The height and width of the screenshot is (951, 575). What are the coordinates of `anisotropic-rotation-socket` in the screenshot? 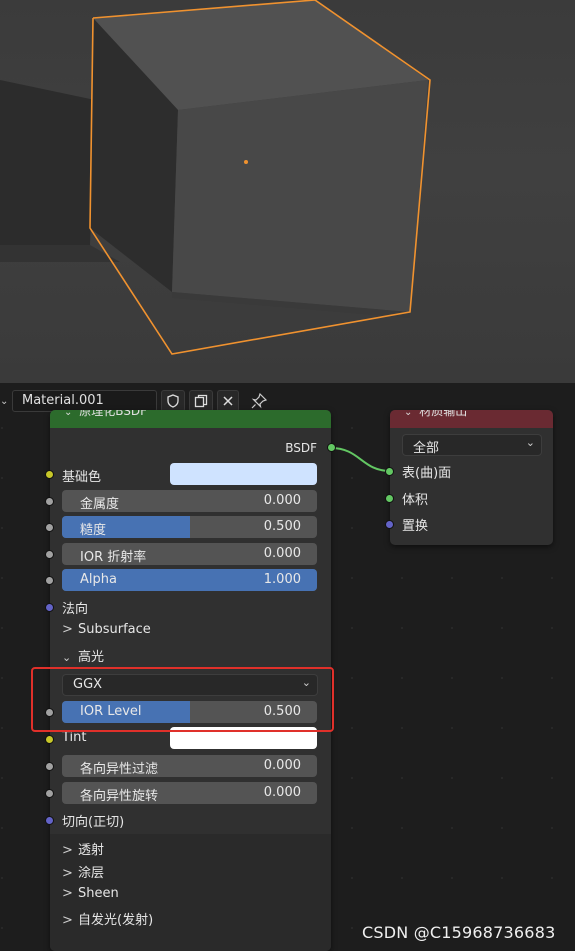 It's located at (49, 793).